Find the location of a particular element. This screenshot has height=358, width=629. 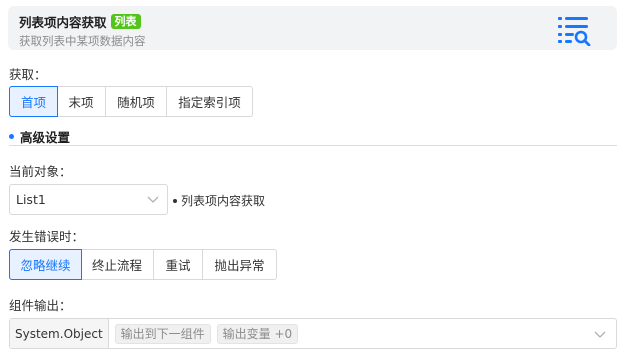

section-divider is located at coordinates (313, 145).